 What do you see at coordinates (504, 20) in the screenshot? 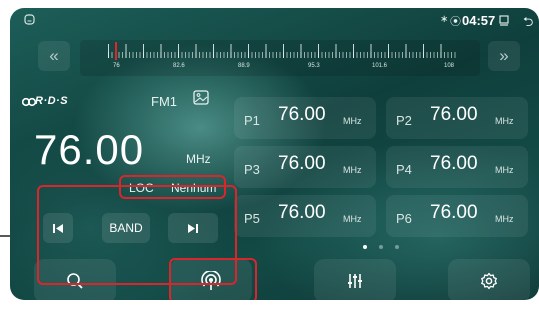
I see `recent-apps-icon` at bounding box center [504, 20].